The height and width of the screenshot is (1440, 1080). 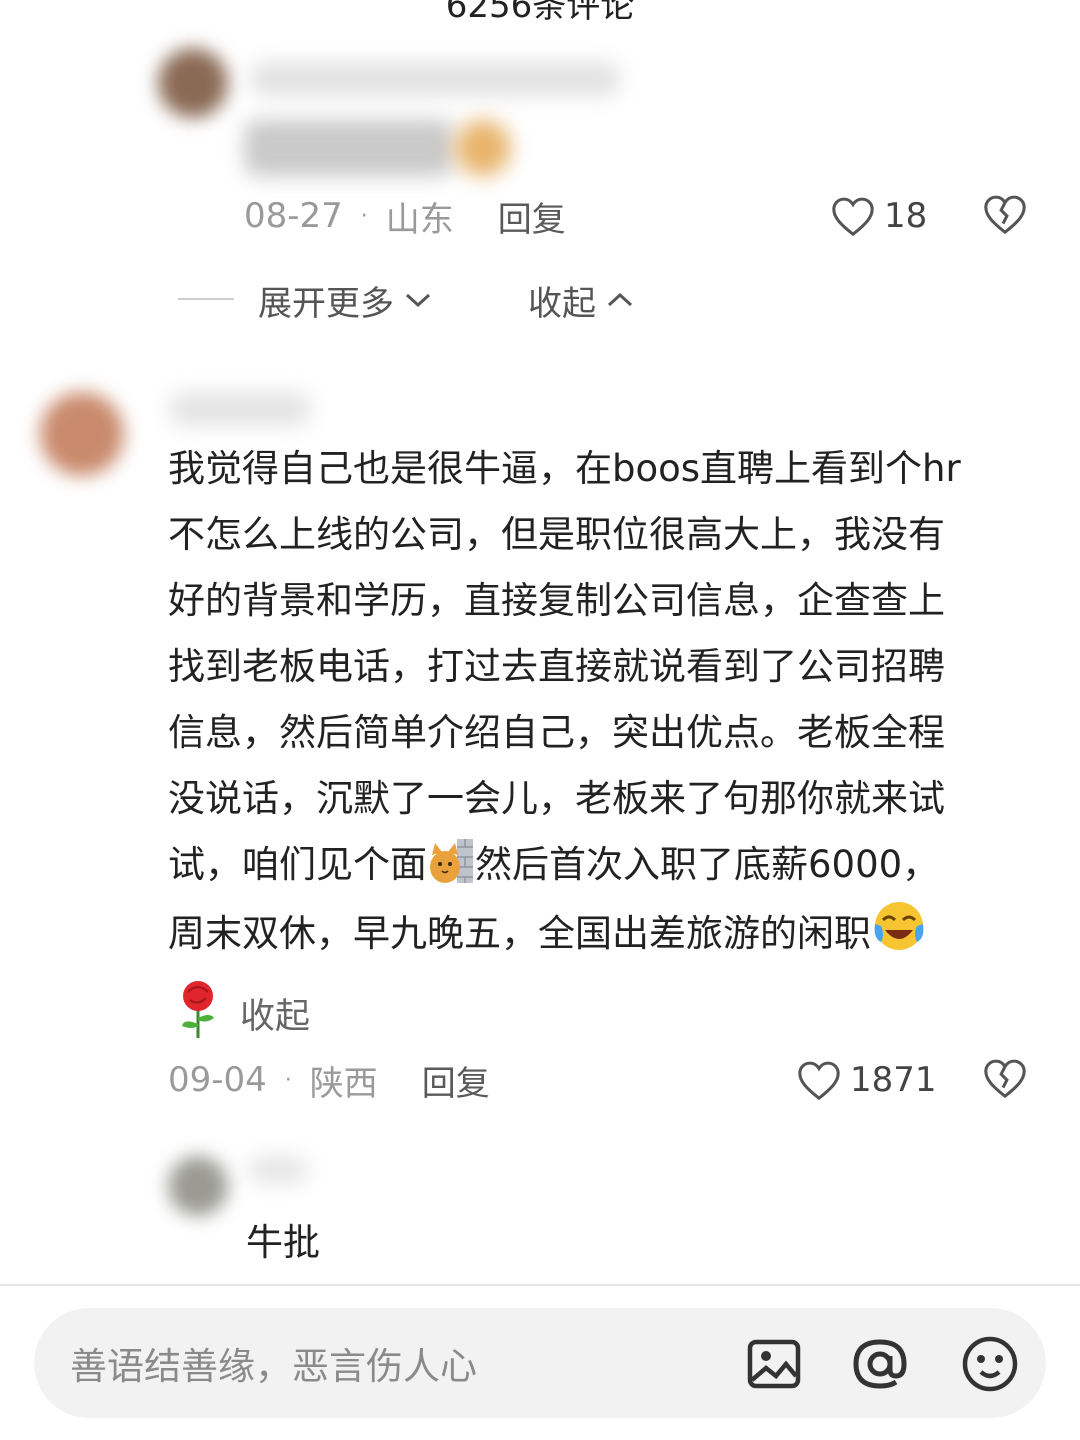 I want to click on cat-behind-wall-emoji-icon, so click(x=451, y=861).